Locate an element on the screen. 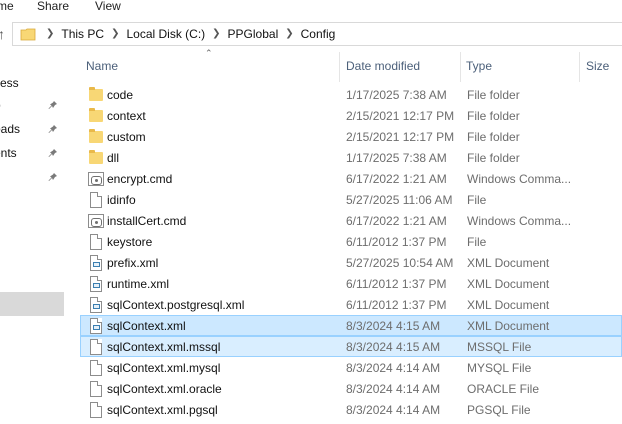  up-arrow-icon: ↑ is located at coordinates (5, 34).